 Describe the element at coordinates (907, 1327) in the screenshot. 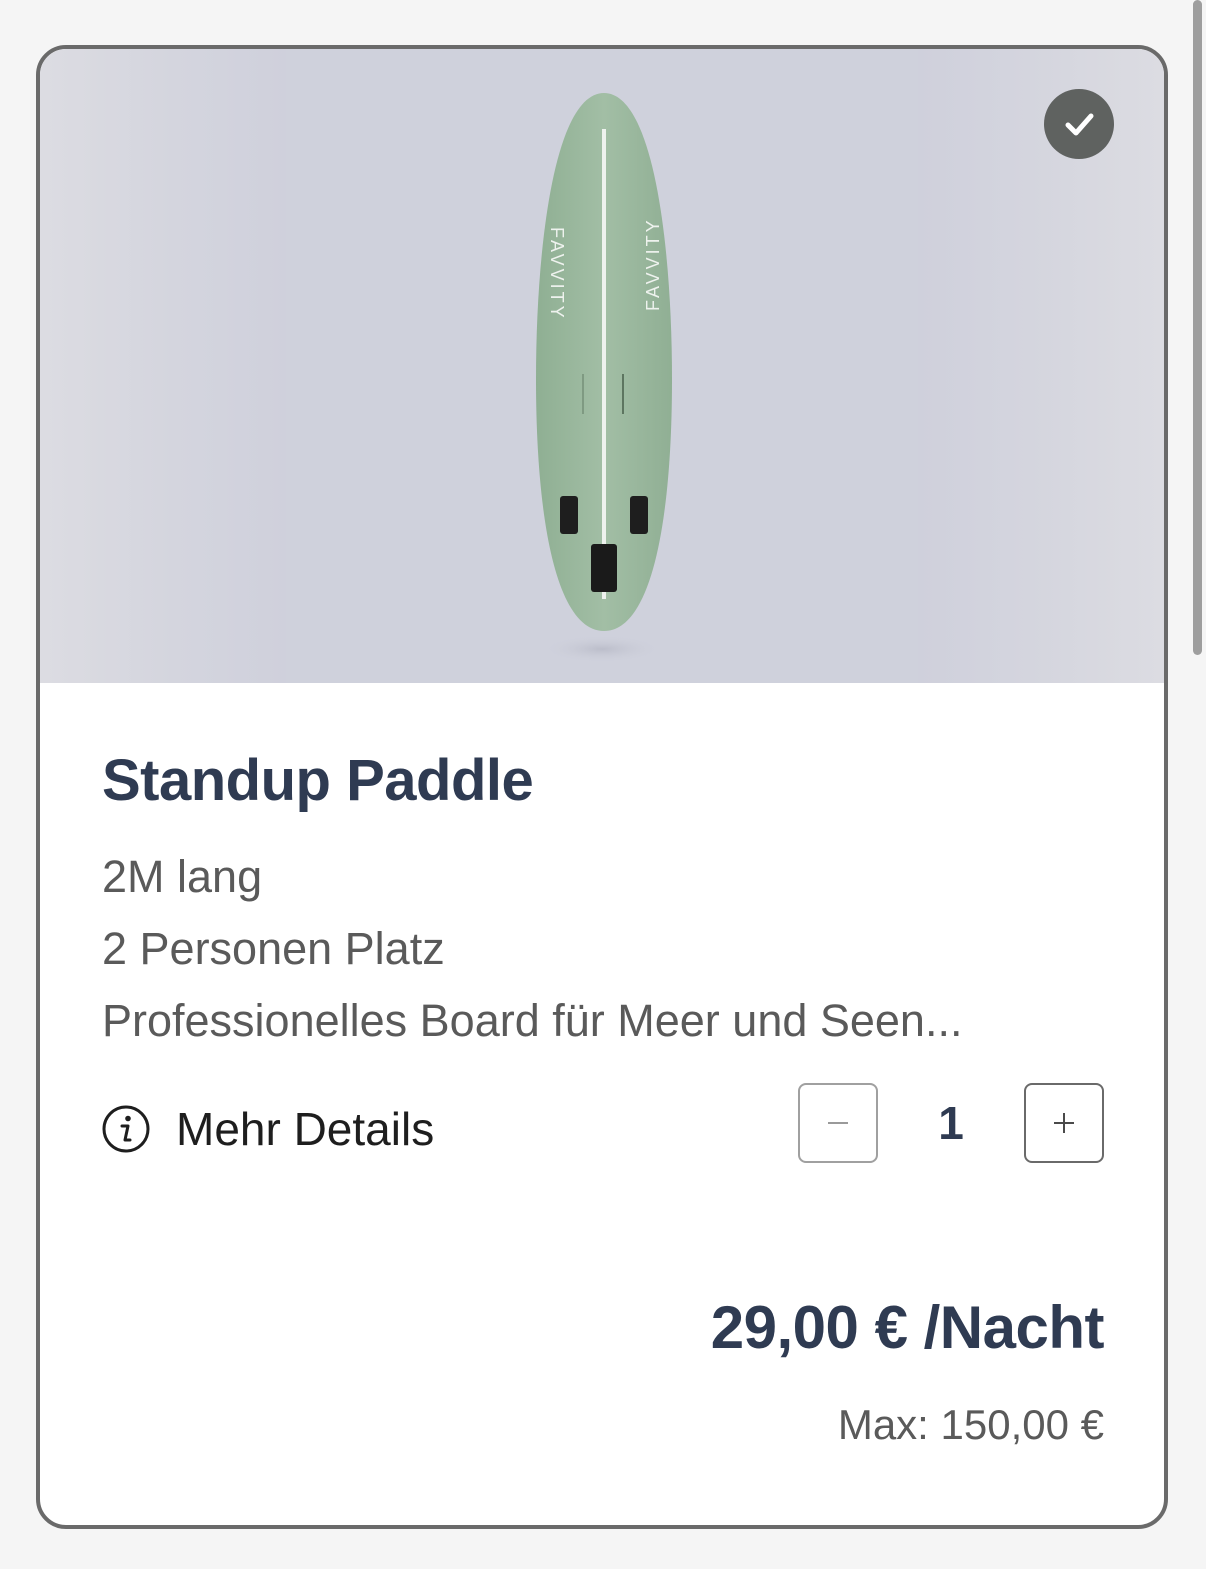

I see `price-per-night: 29,00 € /Nacht` at that location.